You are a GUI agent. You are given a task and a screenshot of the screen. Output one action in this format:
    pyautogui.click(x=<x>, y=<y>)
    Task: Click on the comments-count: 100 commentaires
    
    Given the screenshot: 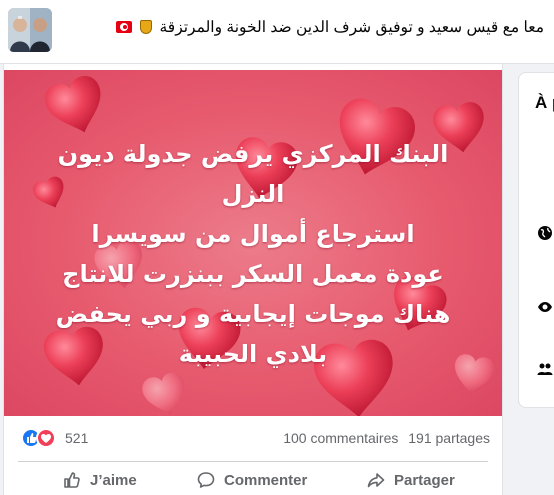 What is the action you would take?
    pyautogui.click(x=340, y=438)
    